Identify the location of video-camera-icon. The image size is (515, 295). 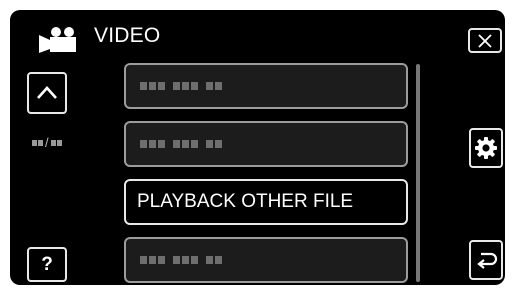
(57, 40).